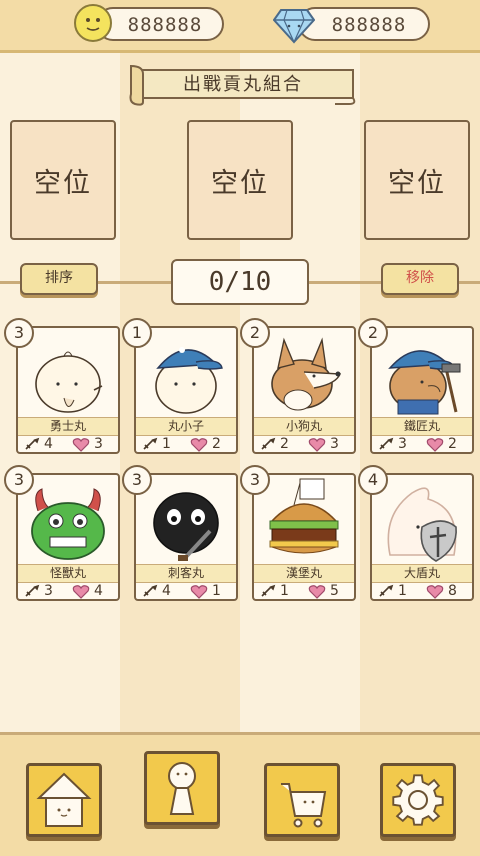 The width and height of the screenshot is (480, 856). Describe the element at coordinates (189, 380) in the screenshot. I see `kid-portrait` at that location.